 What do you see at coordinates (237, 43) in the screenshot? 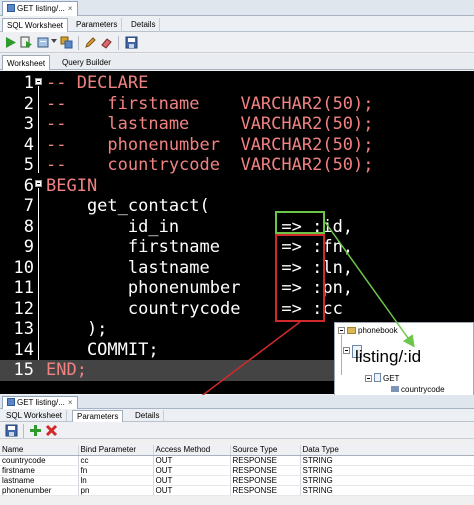
I see `worksheet-toolbar` at bounding box center [237, 43].